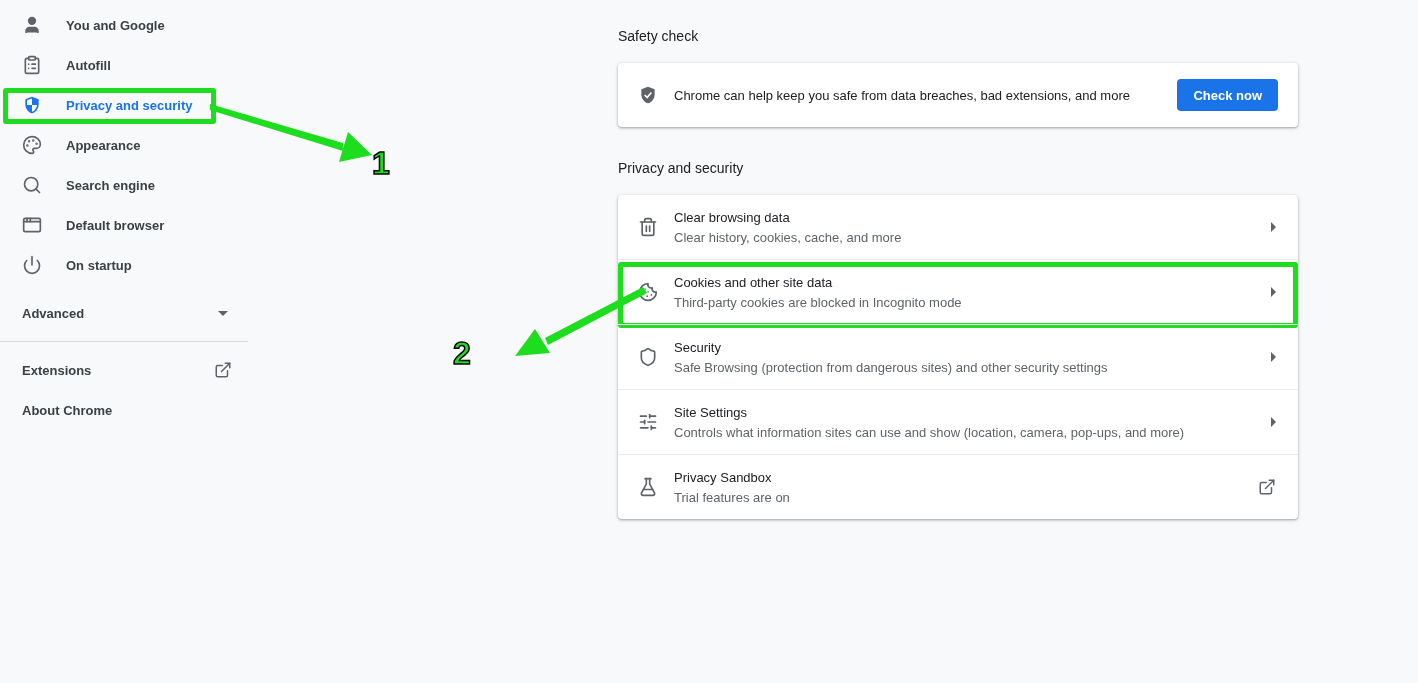 This screenshot has width=1418, height=683. I want to click on sidebar-link: Extensions, so click(124, 370).